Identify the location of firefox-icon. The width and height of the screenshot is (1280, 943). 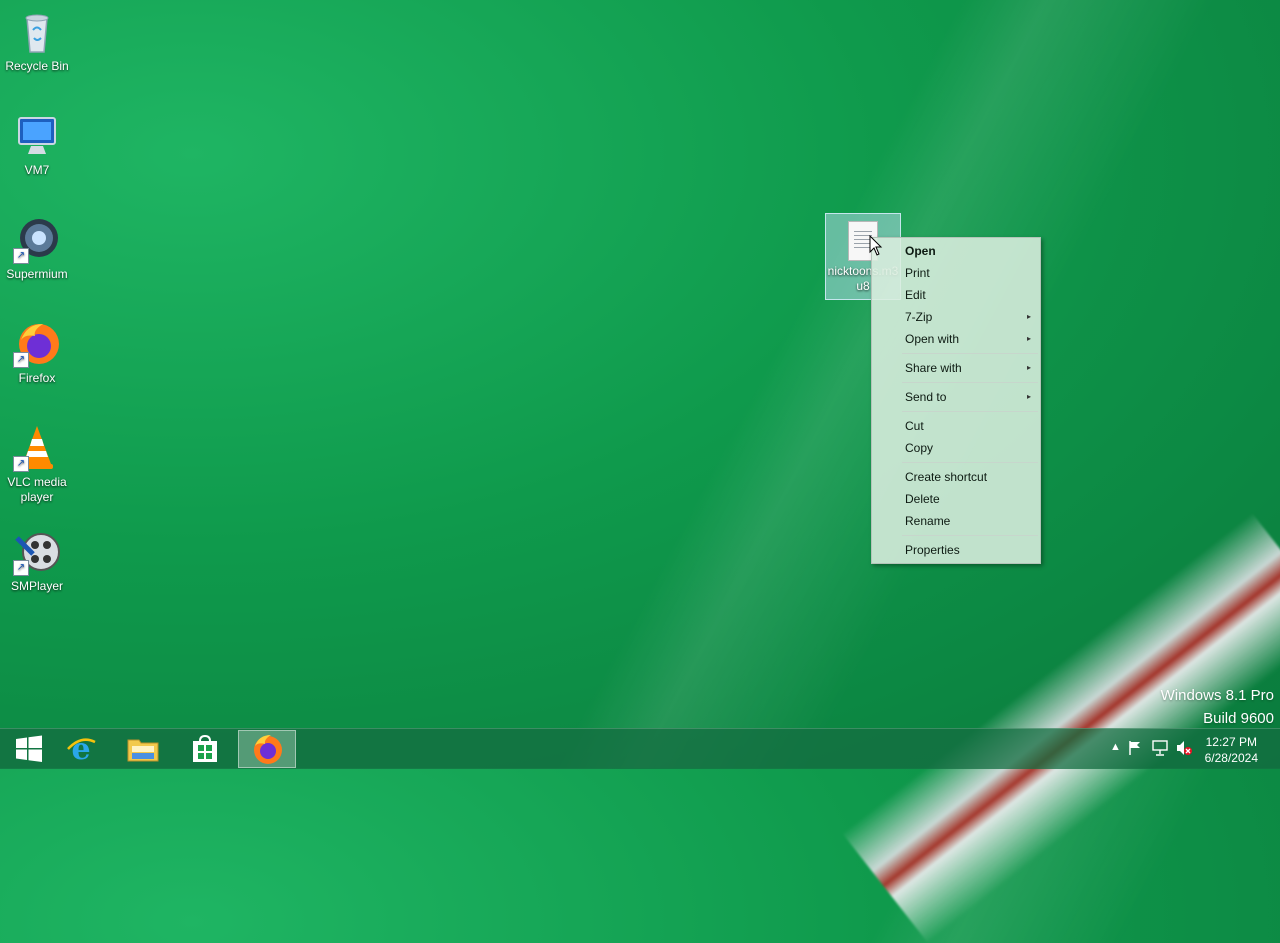
(268, 749).